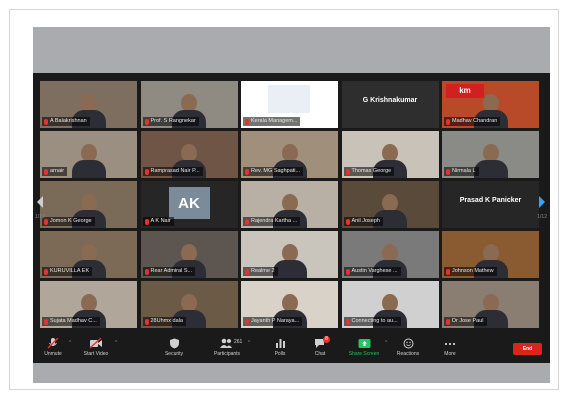 This screenshot has height=399, width=570. Describe the element at coordinates (408, 354) in the screenshot. I see `reactions-label: Reactions` at that location.